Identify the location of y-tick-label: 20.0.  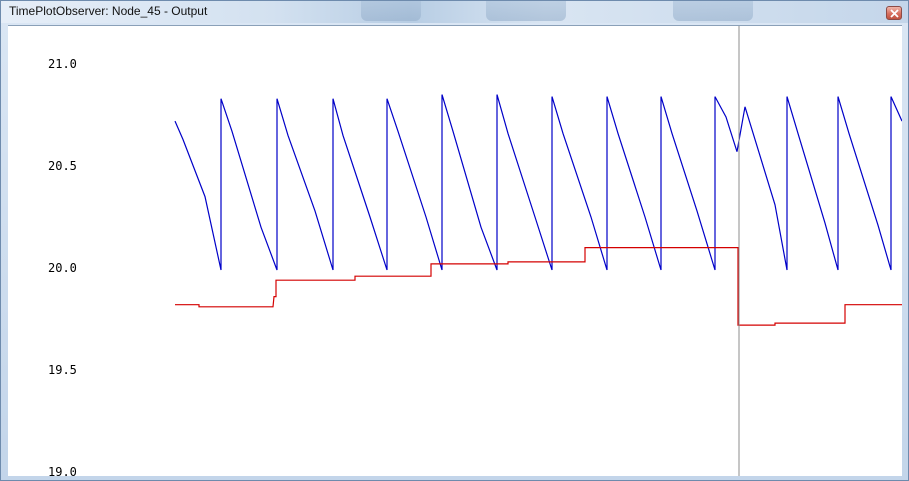
(62, 268).